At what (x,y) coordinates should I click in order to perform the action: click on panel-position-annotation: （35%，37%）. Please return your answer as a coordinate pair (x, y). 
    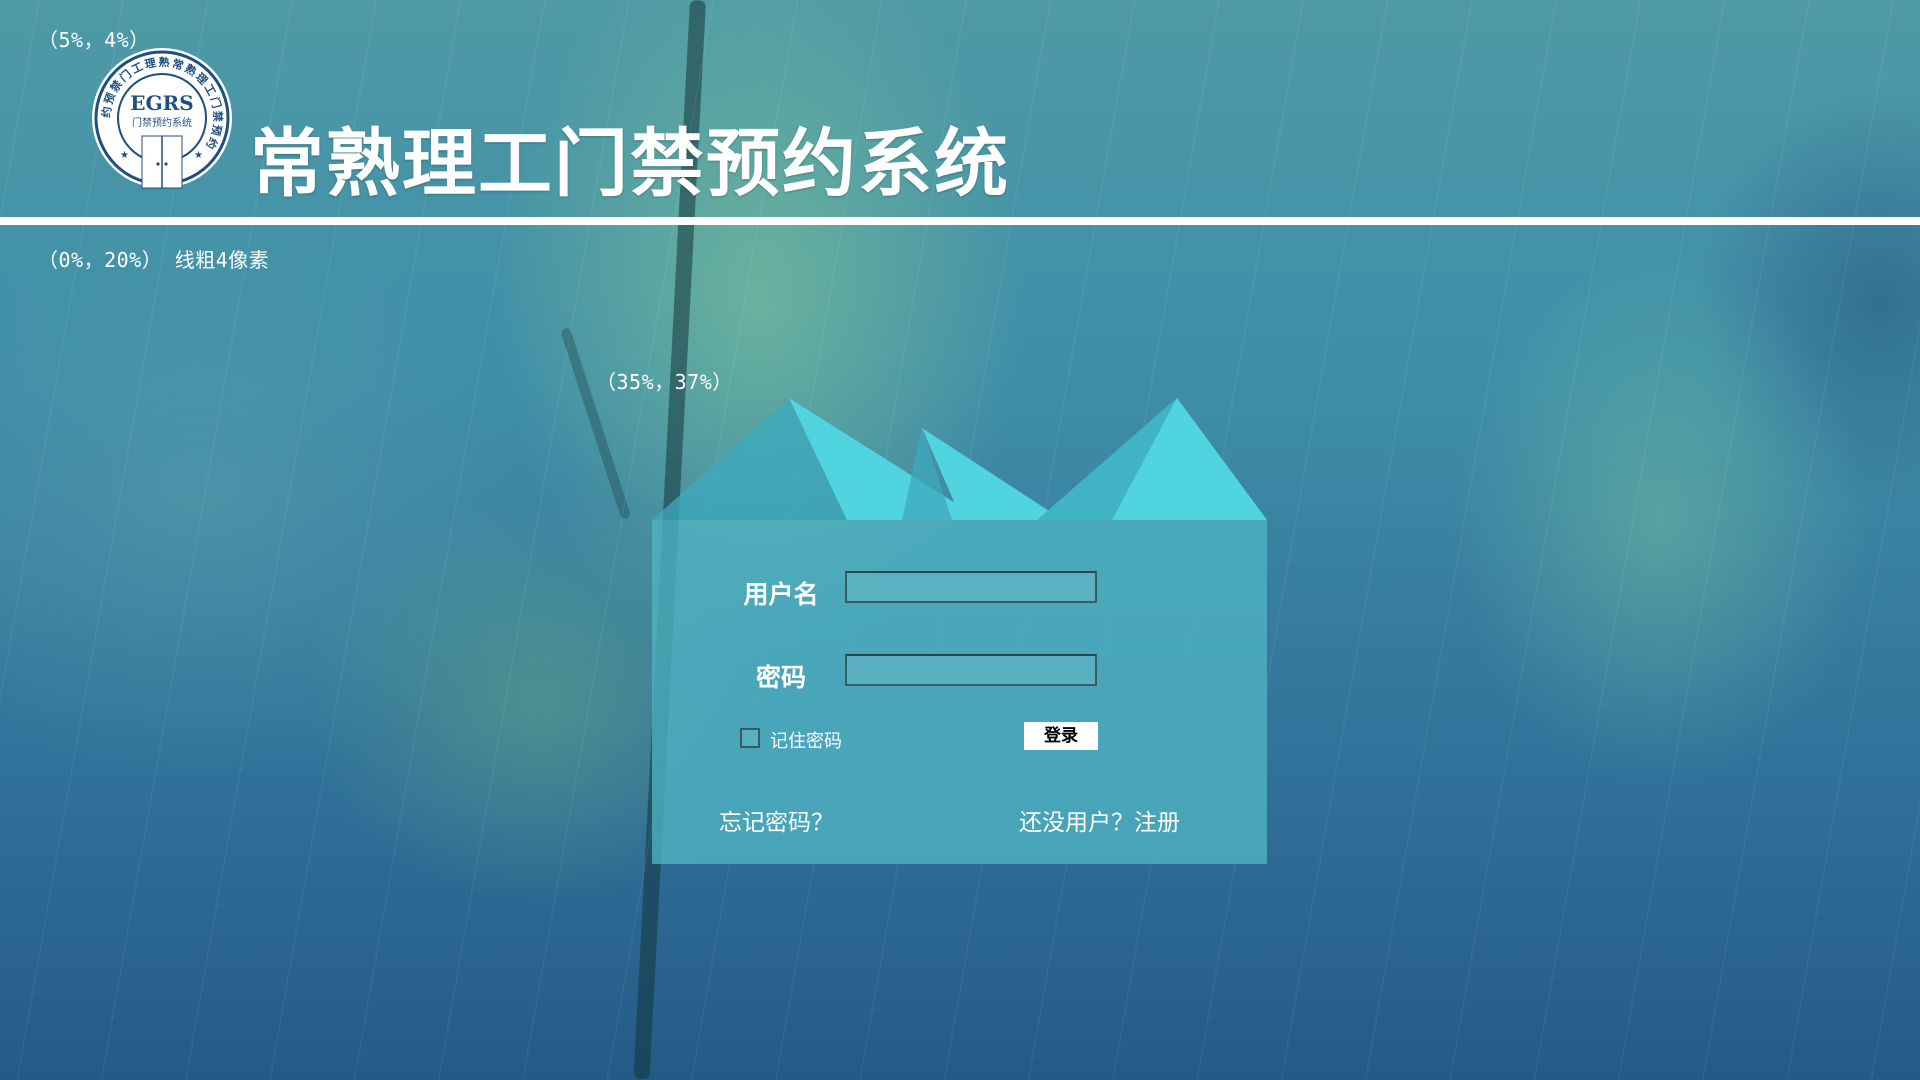
    Looking at the image, I should click on (664, 382).